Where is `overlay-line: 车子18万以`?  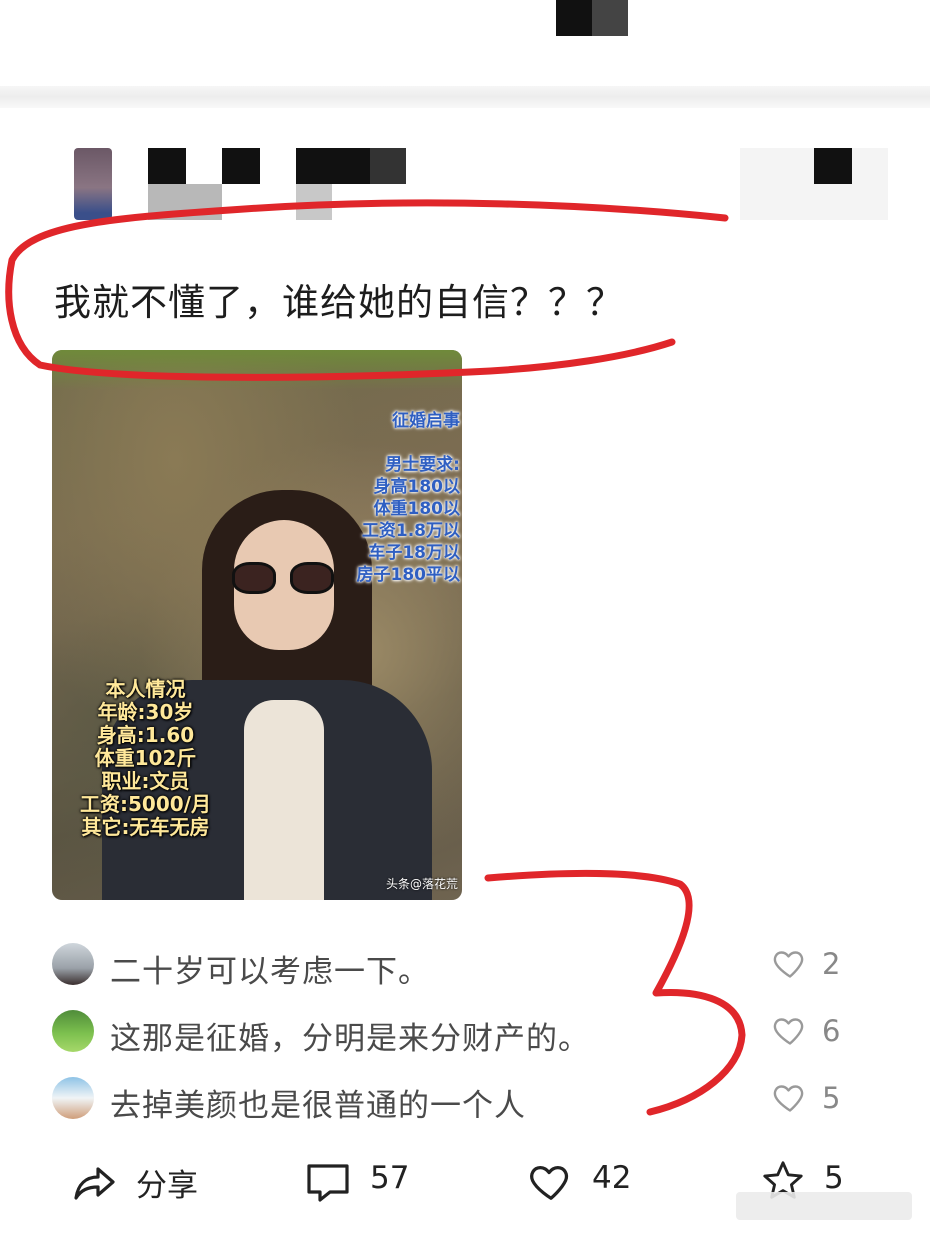
overlay-line: 车子18万以 is located at coordinates (414, 553).